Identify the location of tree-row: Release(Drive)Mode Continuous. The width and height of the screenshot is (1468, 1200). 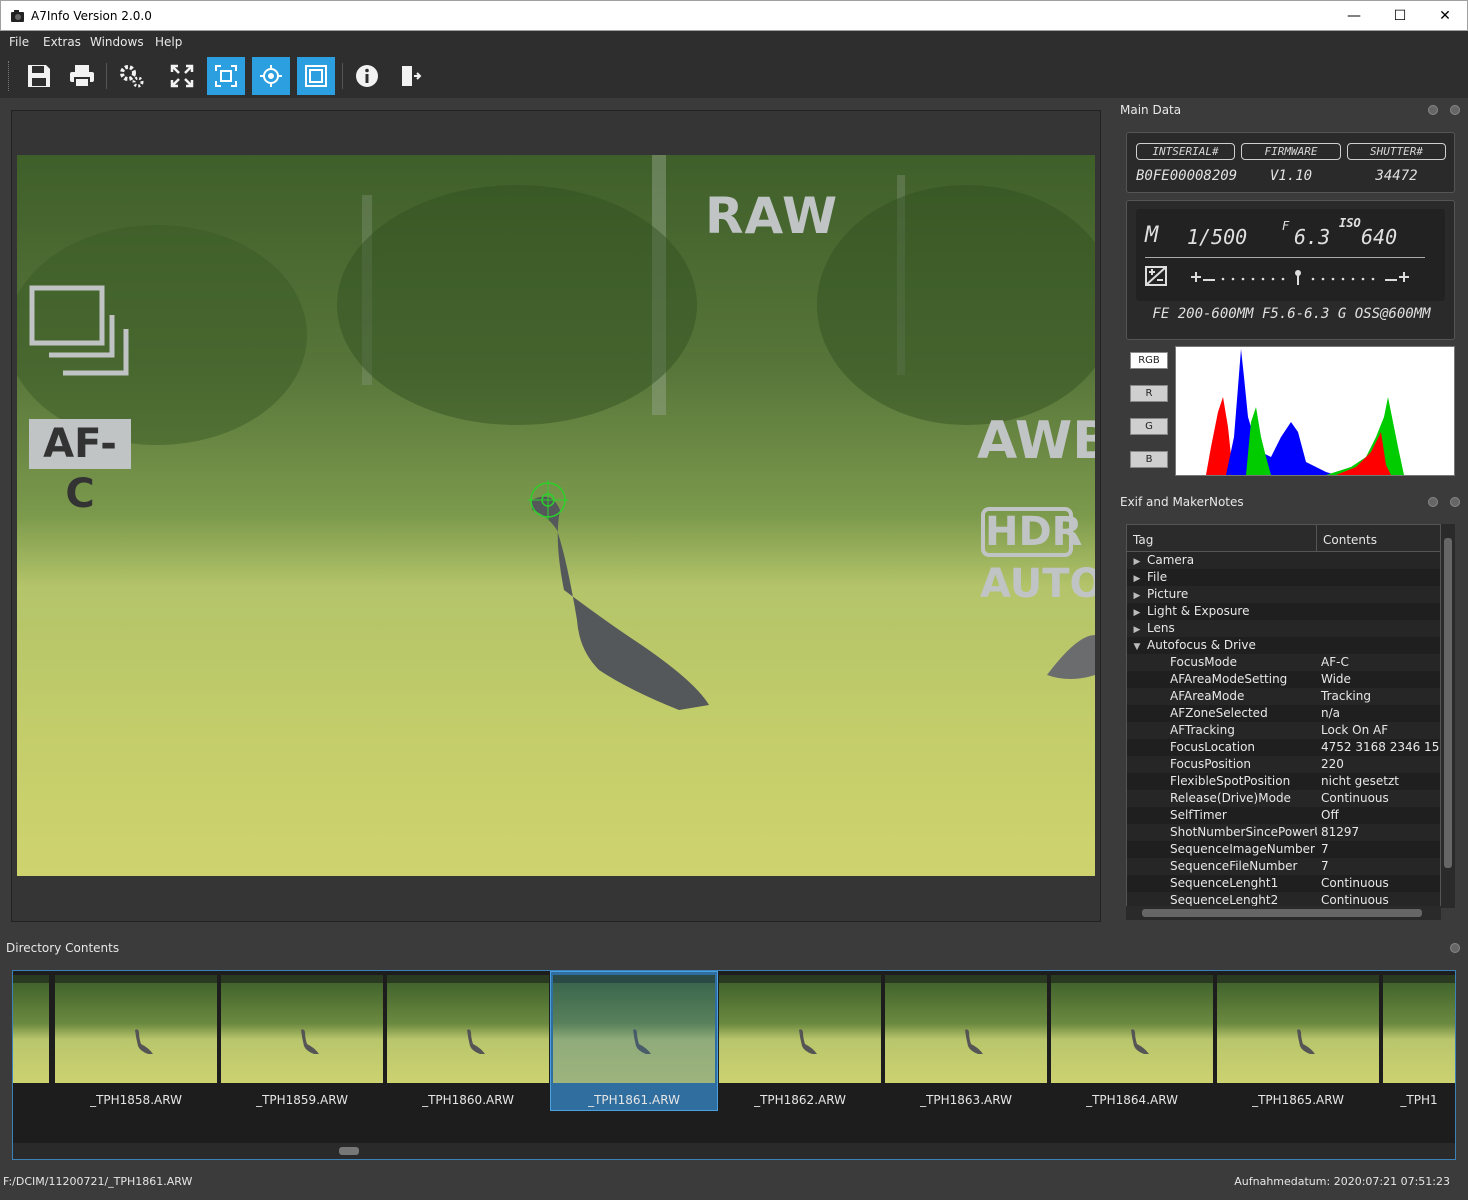
(1283, 798).